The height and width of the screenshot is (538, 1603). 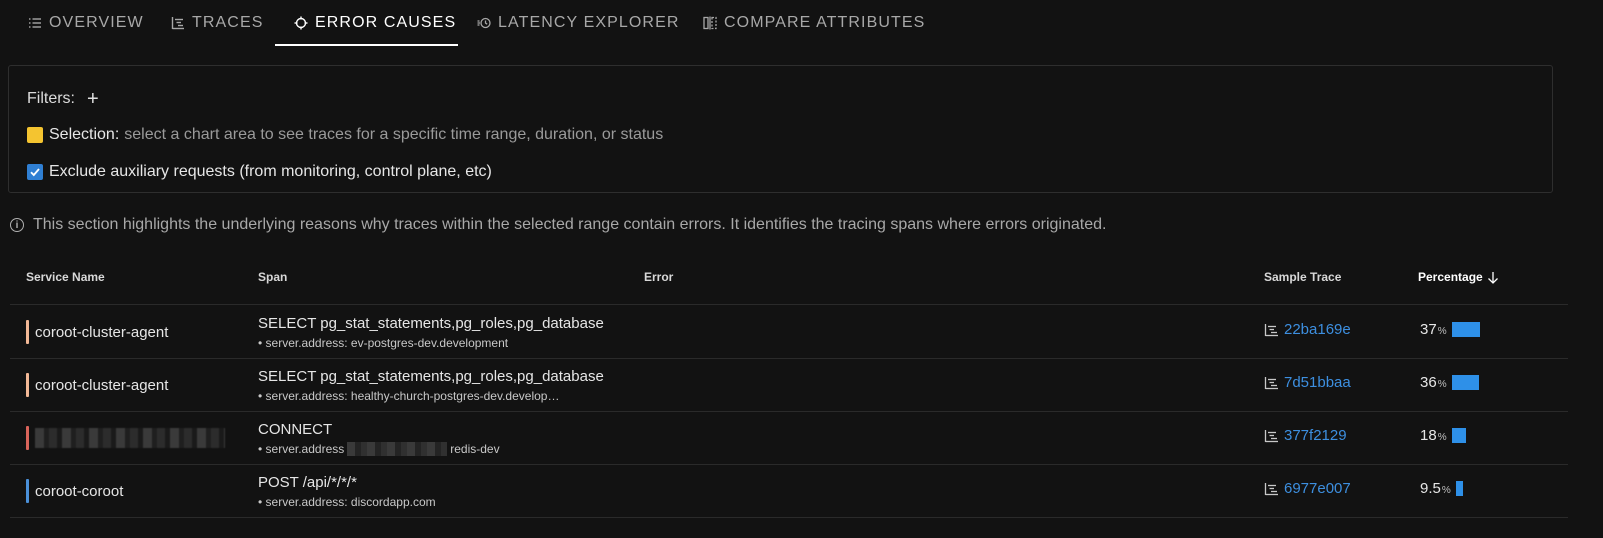 What do you see at coordinates (1317, 382) in the screenshot?
I see `trace-id: 7d51bbaa` at bounding box center [1317, 382].